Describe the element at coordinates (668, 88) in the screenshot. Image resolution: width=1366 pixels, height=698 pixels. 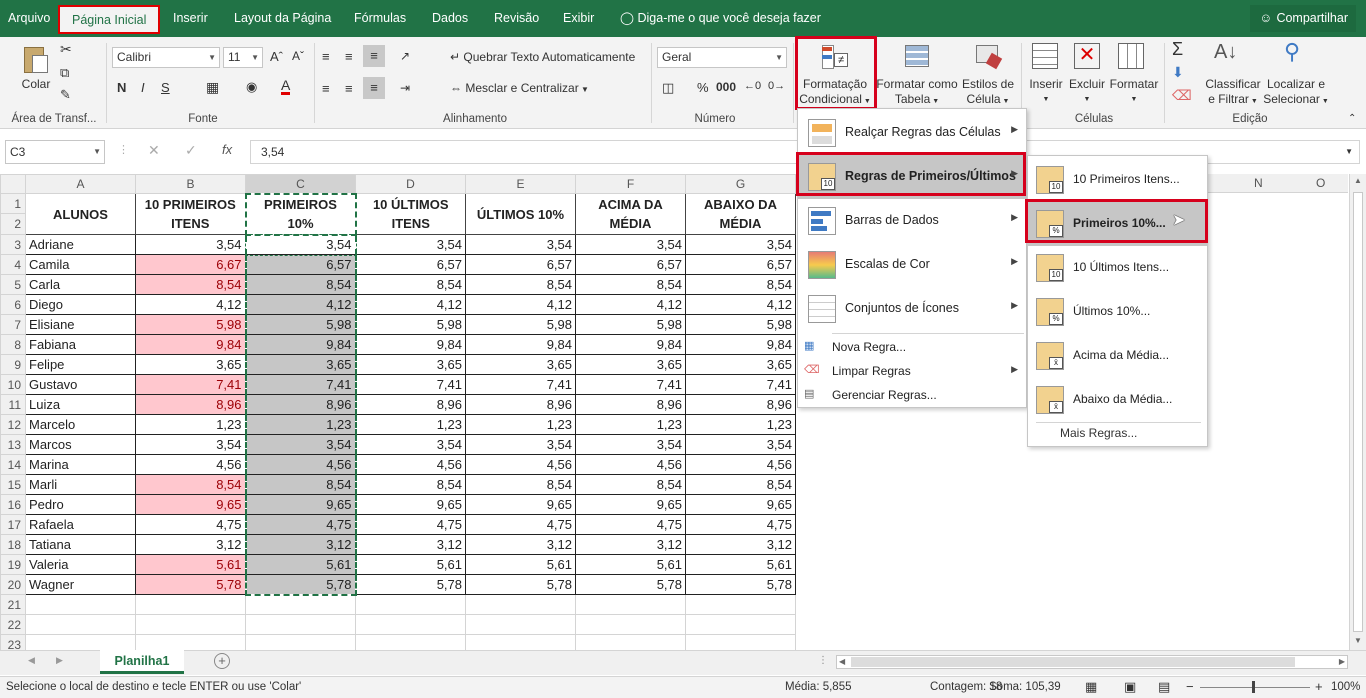
I see `currency-icon: ◫` at that location.